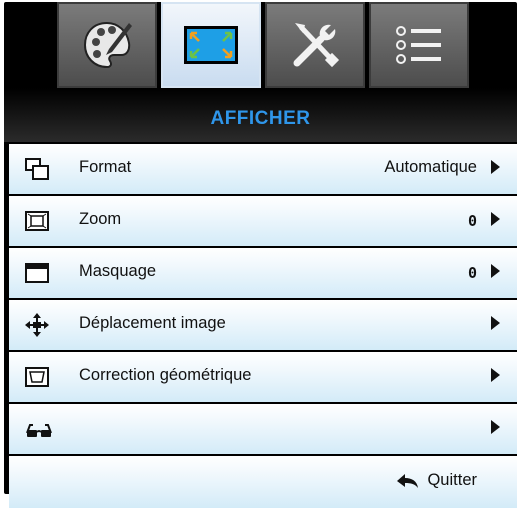 This screenshot has width=521, height=508. I want to click on menu-item-value: Automatique, so click(430, 167).